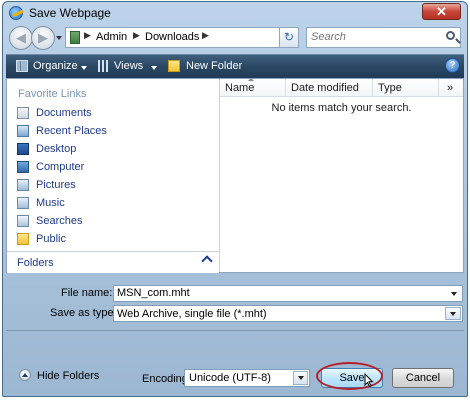 Image resolution: width=470 pixels, height=401 pixels. Describe the element at coordinates (71, 131) in the screenshot. I see `favorite-link-label: Recent Places` at that location.